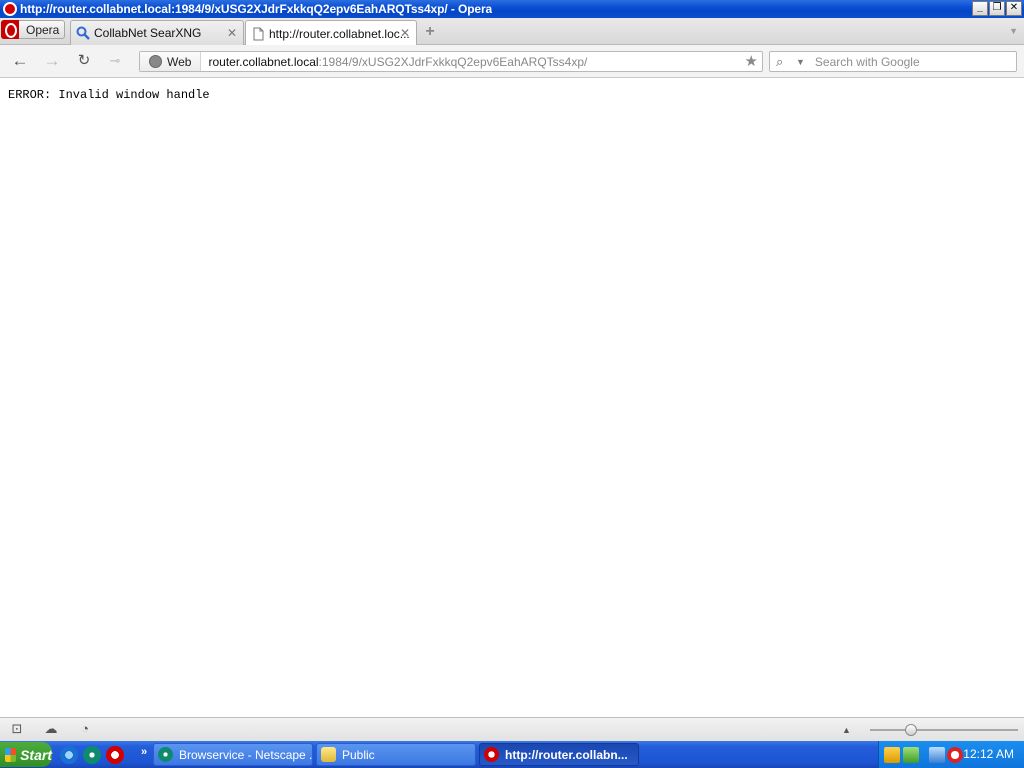 The width and height of the screenshot is (1024, 768). I want to click on bookmark-star-icon: ★, so click(751, 61).